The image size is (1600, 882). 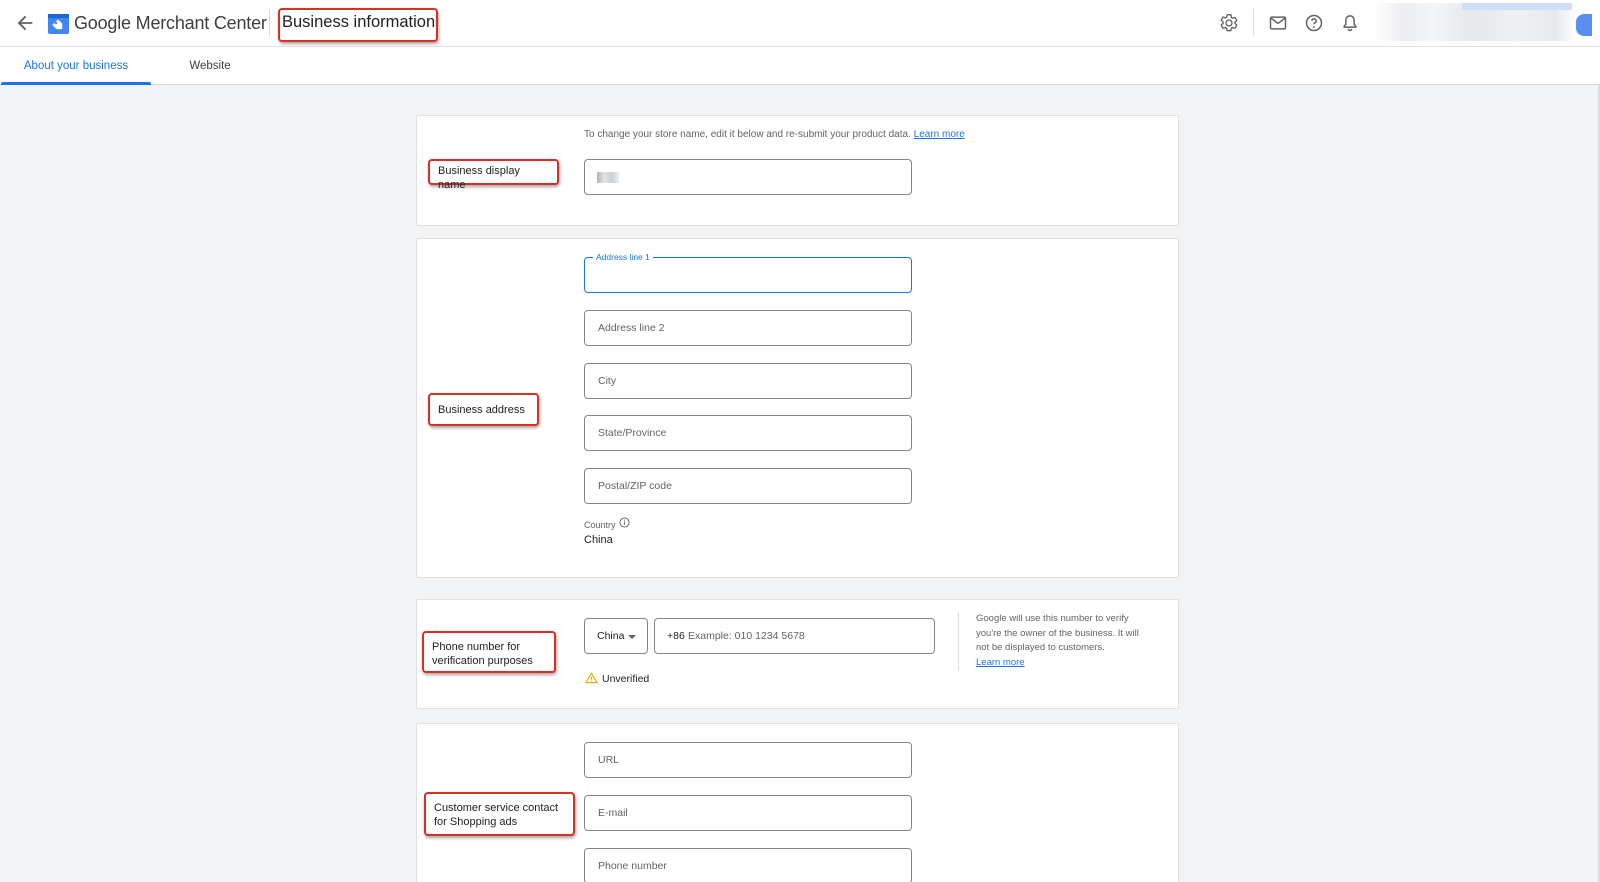 What do you see at coordinates (1040, 647) in the screenshot?
I see `phone-note-line3: not be displayed to customers.` at bounding box center [1040, 647].